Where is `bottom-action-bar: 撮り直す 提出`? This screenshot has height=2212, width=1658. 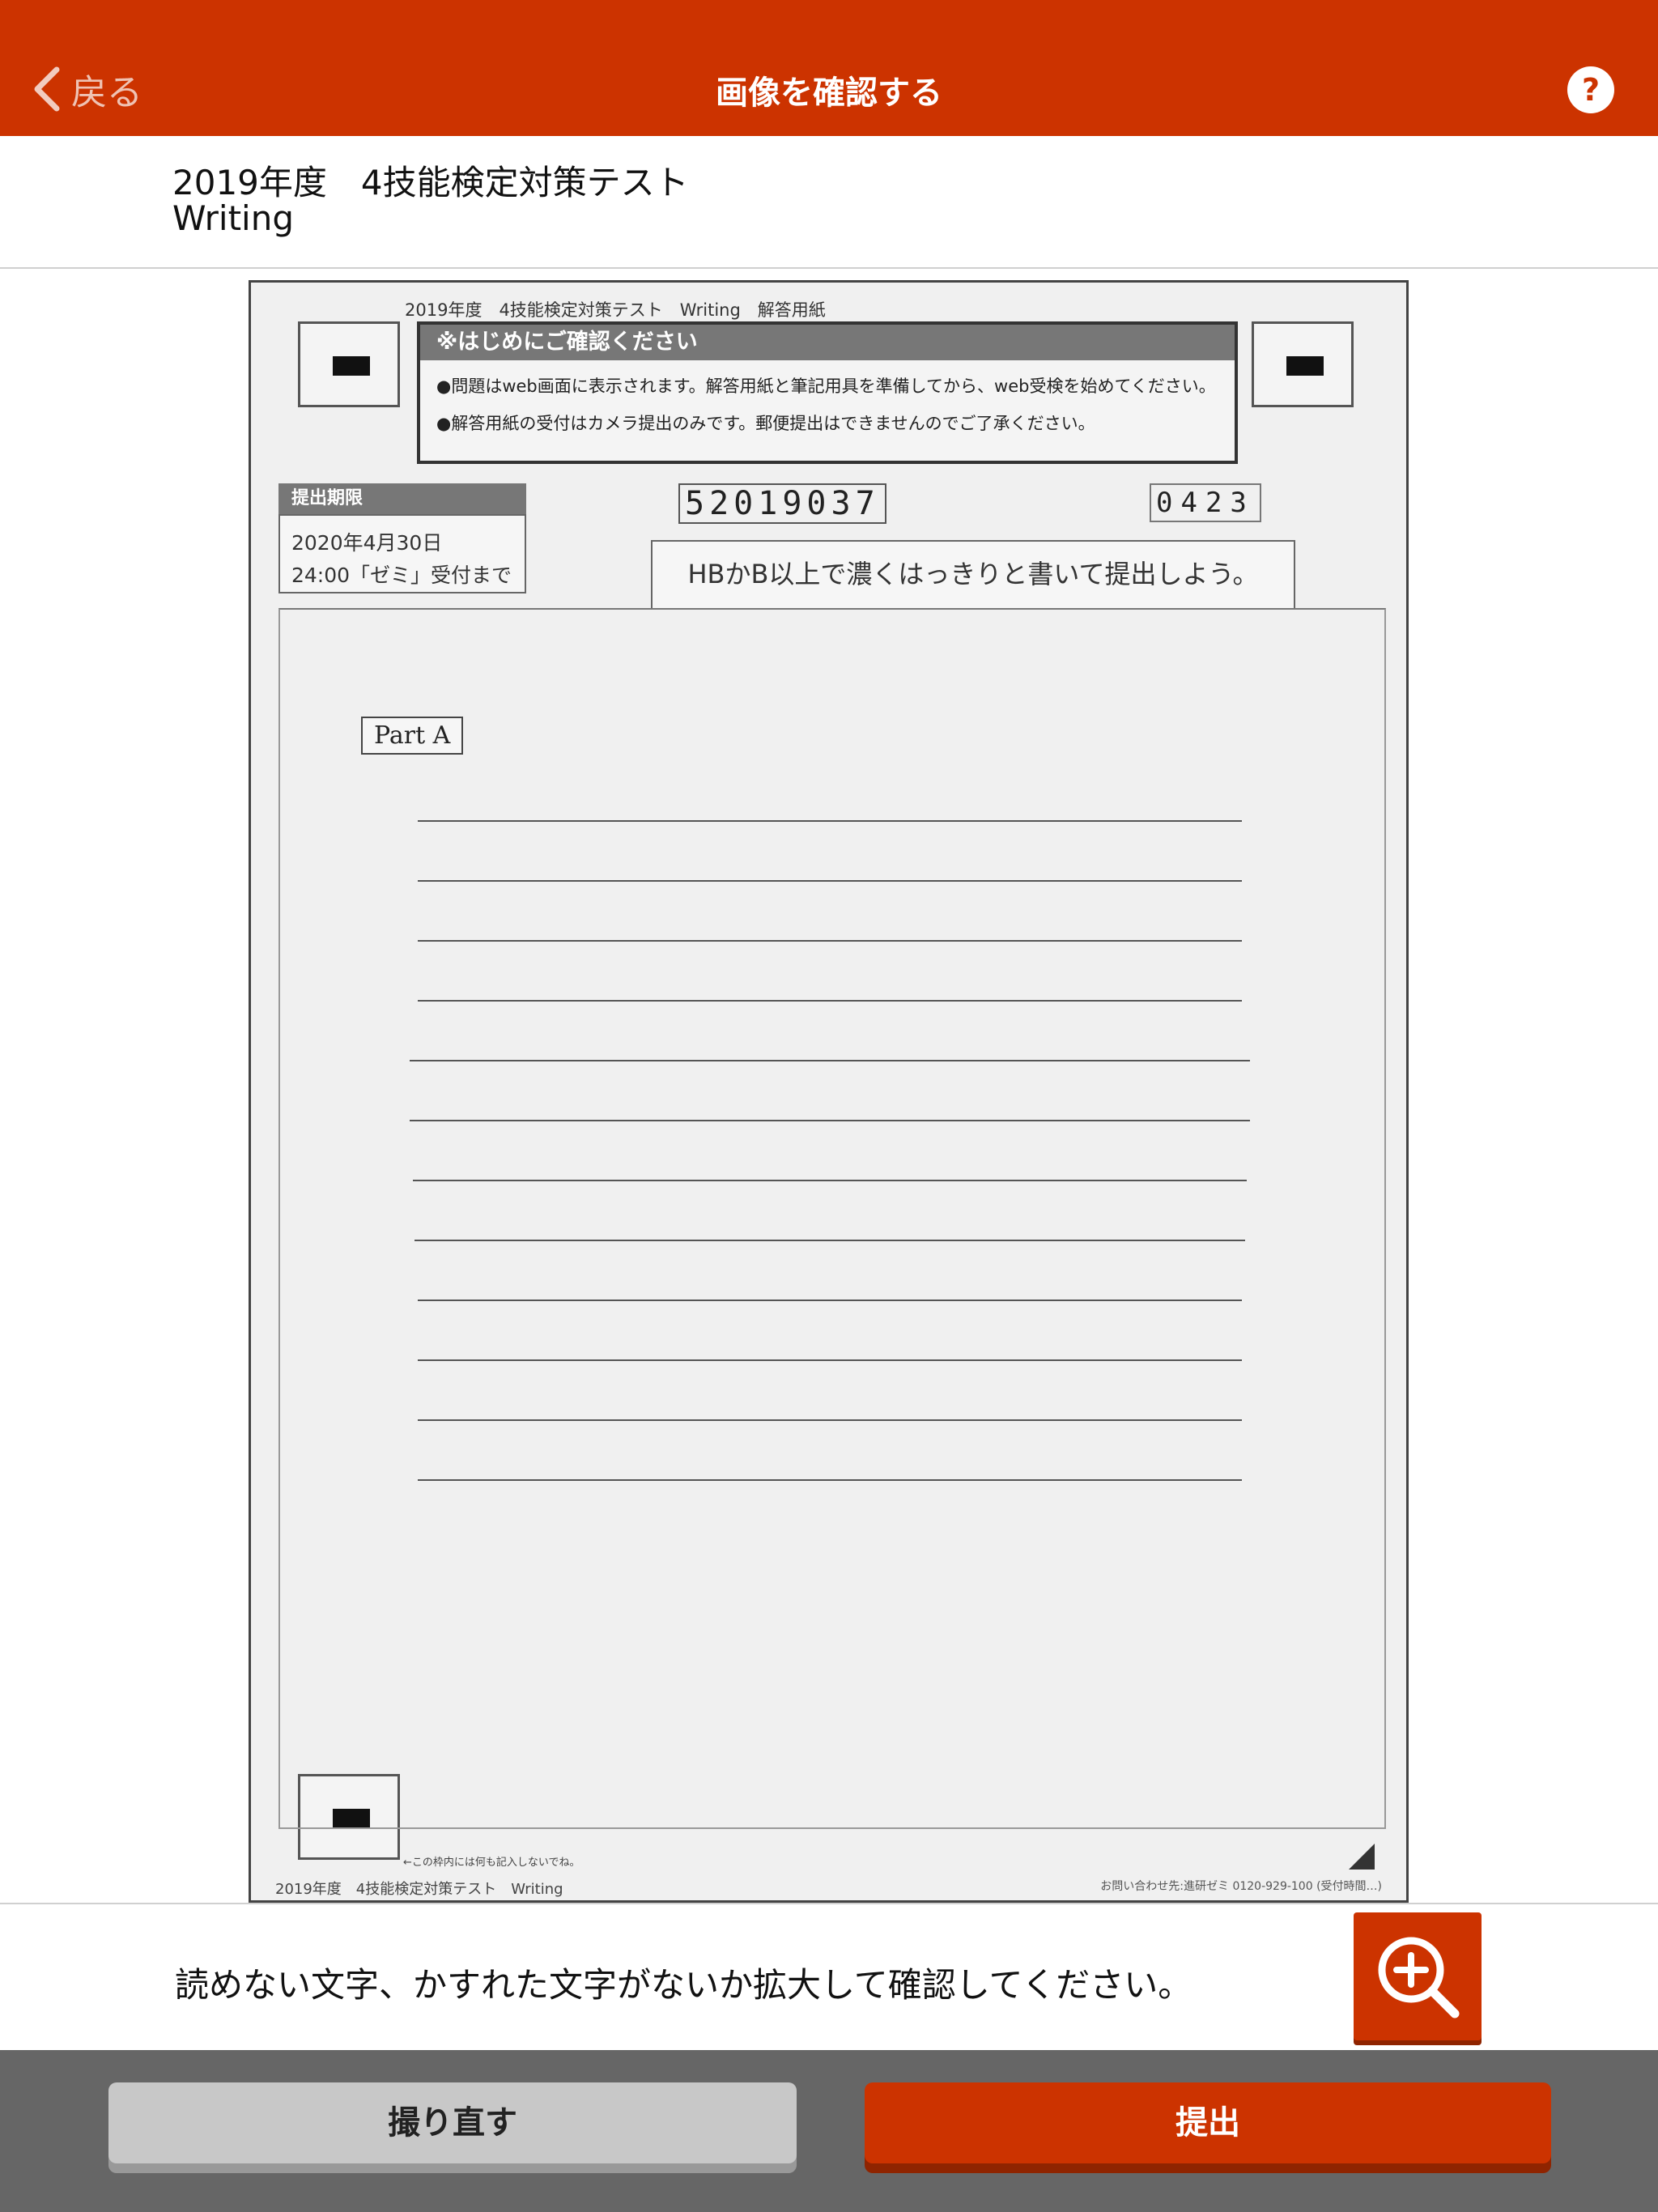 bottom-action-bar: 撮り直す 提出 is located at coordinates (829, 2131).